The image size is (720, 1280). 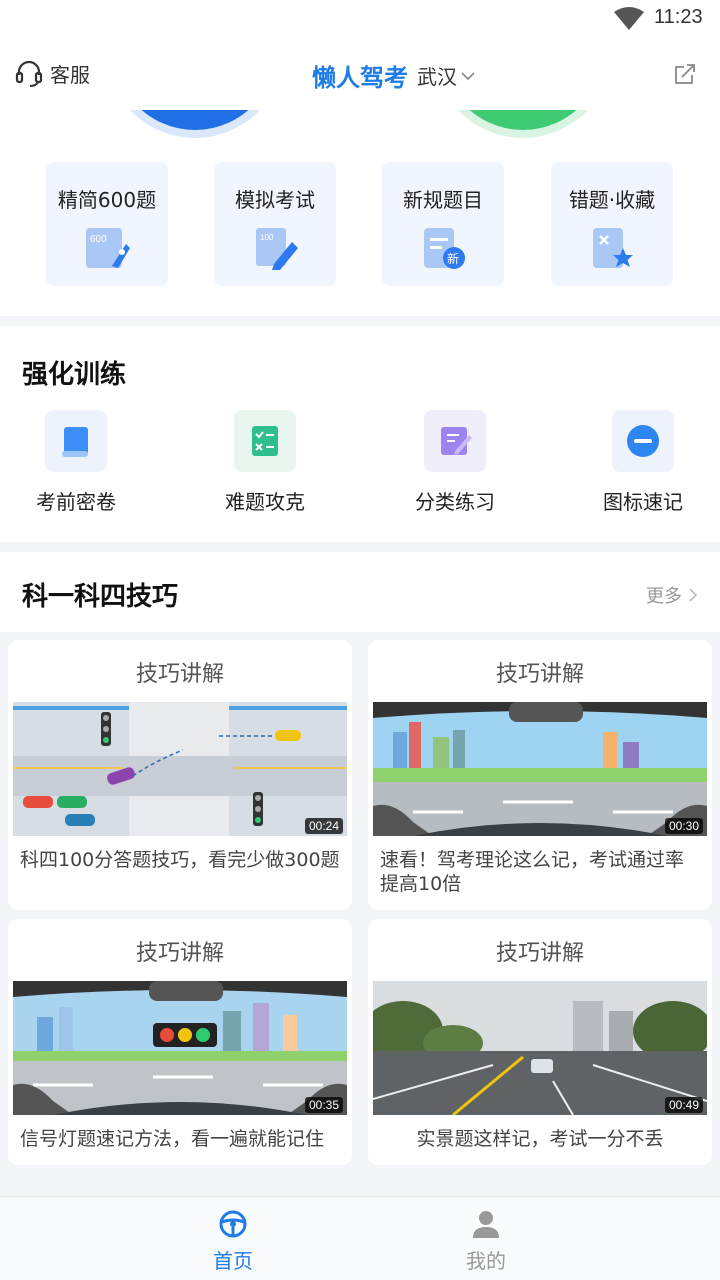 What do you see at coordinates (100, 597) in the screenshot?
I see `section-title: 科一科四技巧` at bounding box center [100, 597].